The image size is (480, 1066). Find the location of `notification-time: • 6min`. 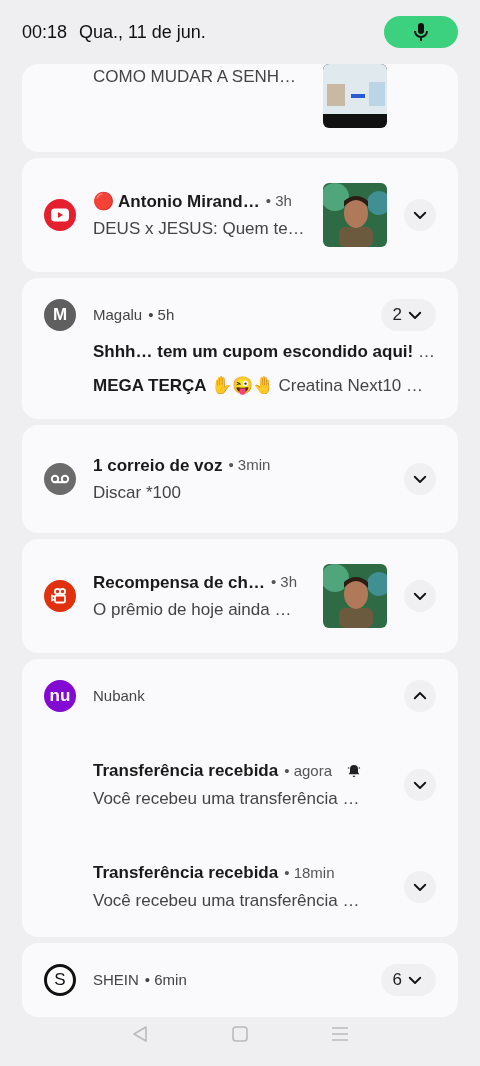

notification-time: • 6min is located at coordinates (165, 979).